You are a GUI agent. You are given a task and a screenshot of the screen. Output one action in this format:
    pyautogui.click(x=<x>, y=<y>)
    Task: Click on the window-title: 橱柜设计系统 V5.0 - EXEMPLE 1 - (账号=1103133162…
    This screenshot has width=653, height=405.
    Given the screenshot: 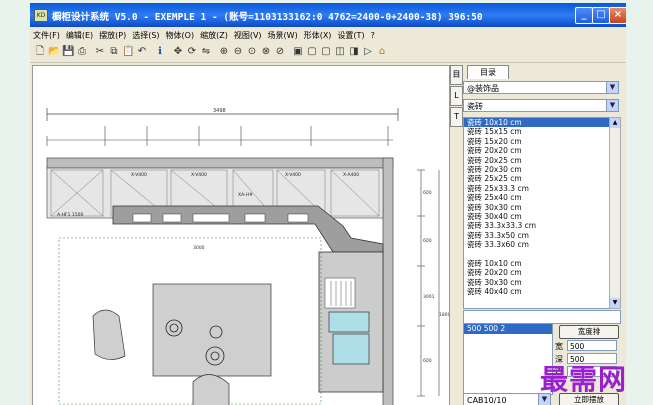 What is the action you would take?
    pyautogui.click(x=267, y=17)
    